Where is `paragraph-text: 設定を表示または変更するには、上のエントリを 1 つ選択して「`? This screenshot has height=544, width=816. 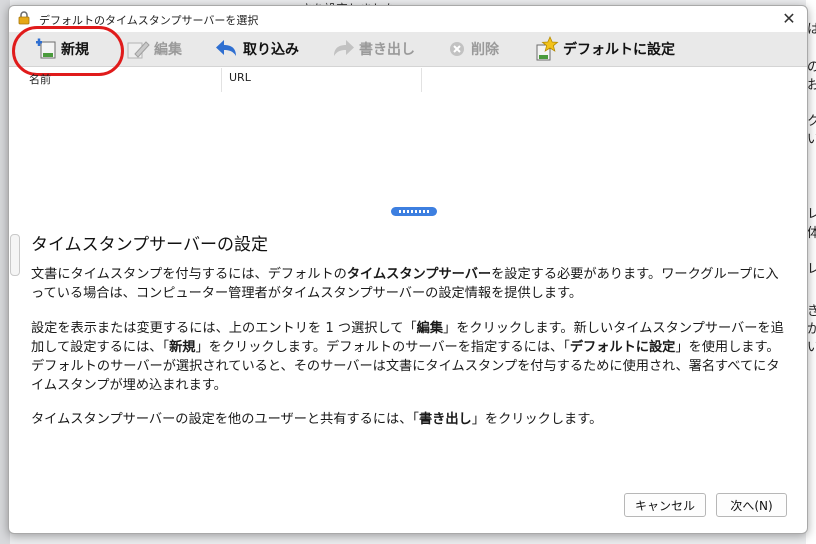
paragraph-text: 設定を表示または変更するには、上のエントリを 1 つ選択して「 is located at coordinates (224, 328).